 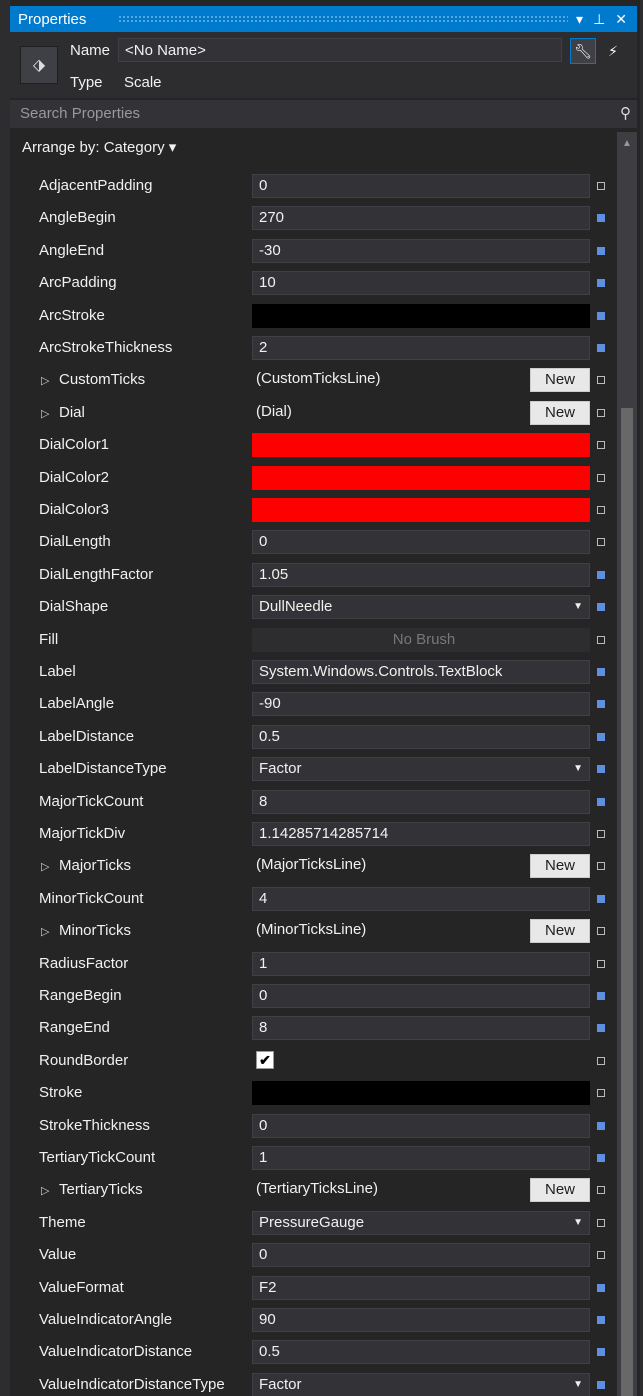 I want to click on property-row-angleend: AngleEnd -30, so click(x=313, y=251).